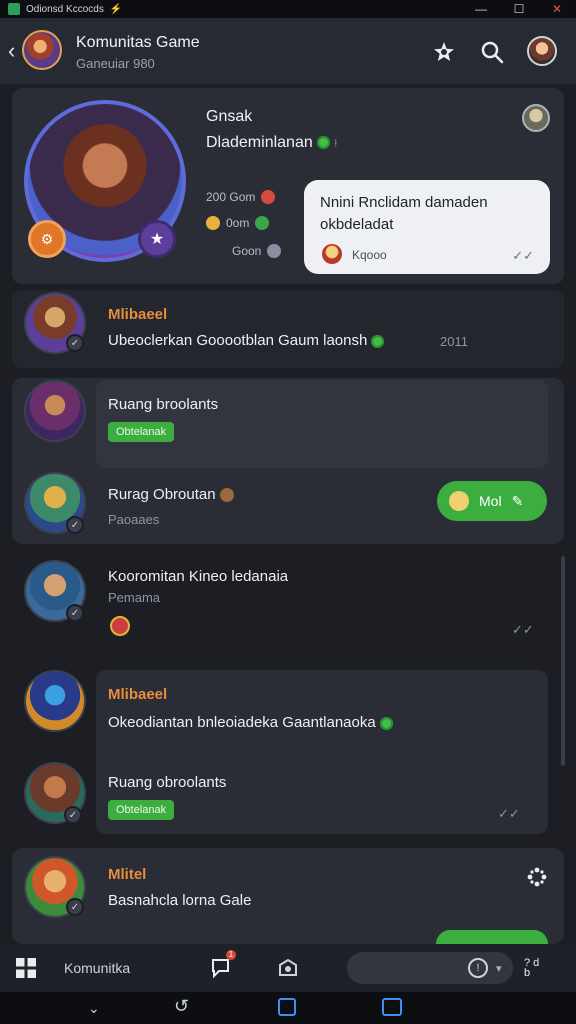 The width and height of the screenshot is (576, 1024). I want to click on bubble-line-1: Nnini Rnclidam damaden, so click(404, 202).